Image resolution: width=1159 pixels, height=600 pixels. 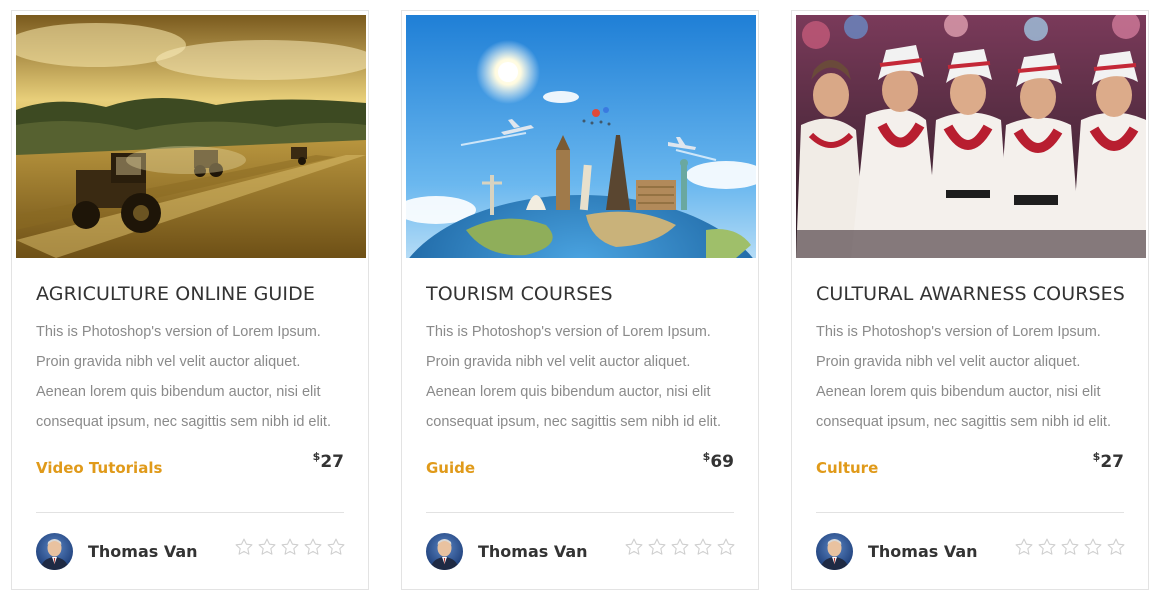 I want to click on course-category-link: Guide, so click(x=450, y=468).